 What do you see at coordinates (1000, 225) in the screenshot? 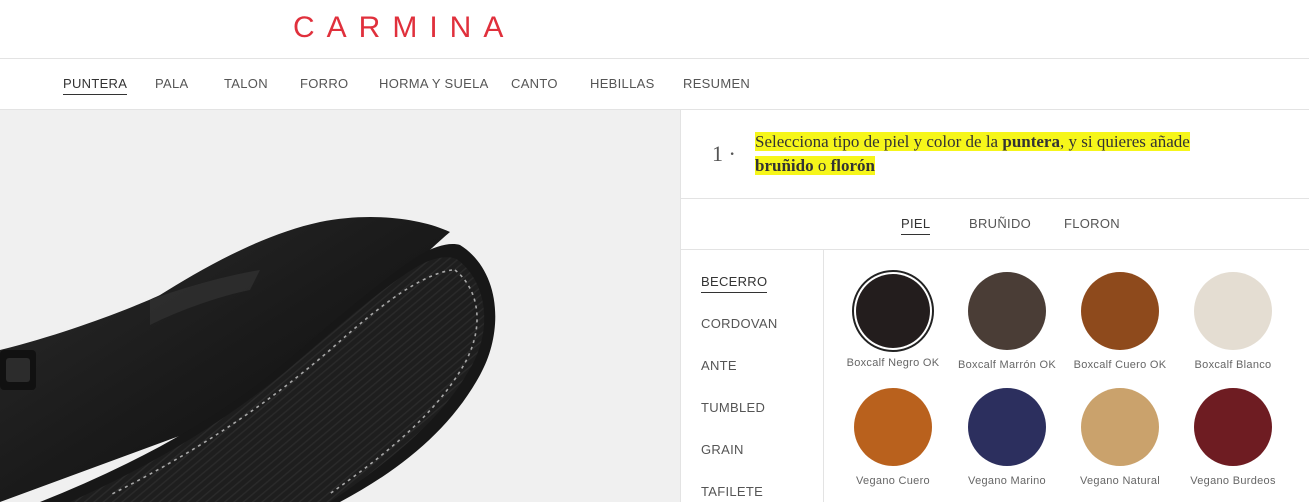
I see `tab-brunido: BRUÑIDO` at bounding box center [1000, 225].